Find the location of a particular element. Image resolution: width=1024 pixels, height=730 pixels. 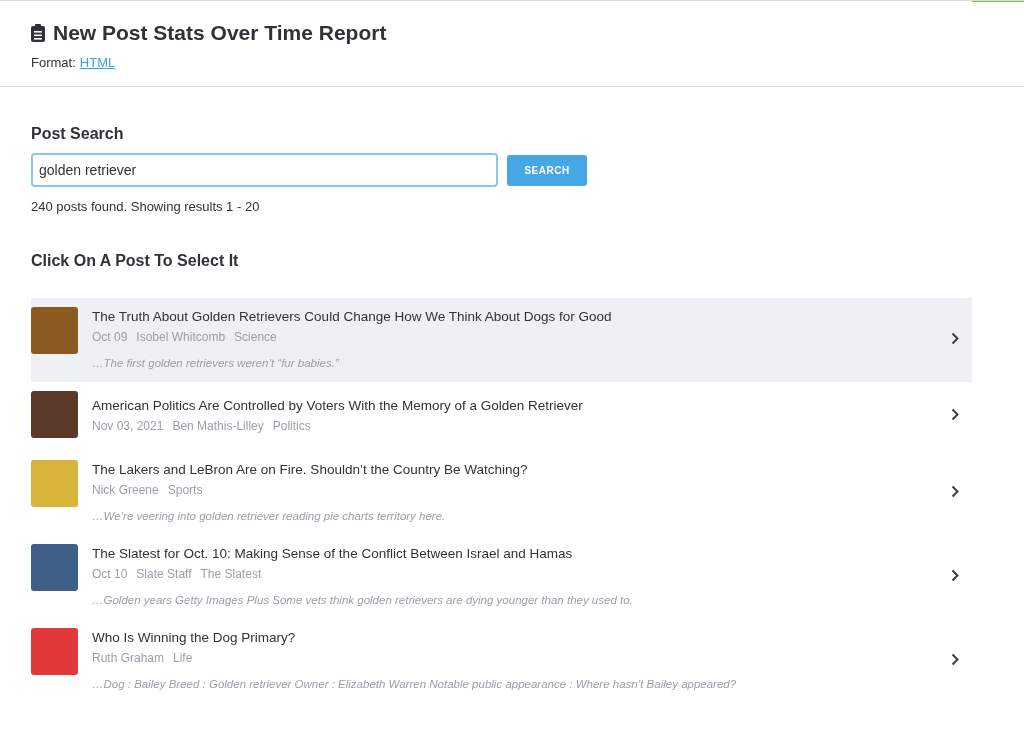

section-heading: Post Search is located at coordinates (78, 133).